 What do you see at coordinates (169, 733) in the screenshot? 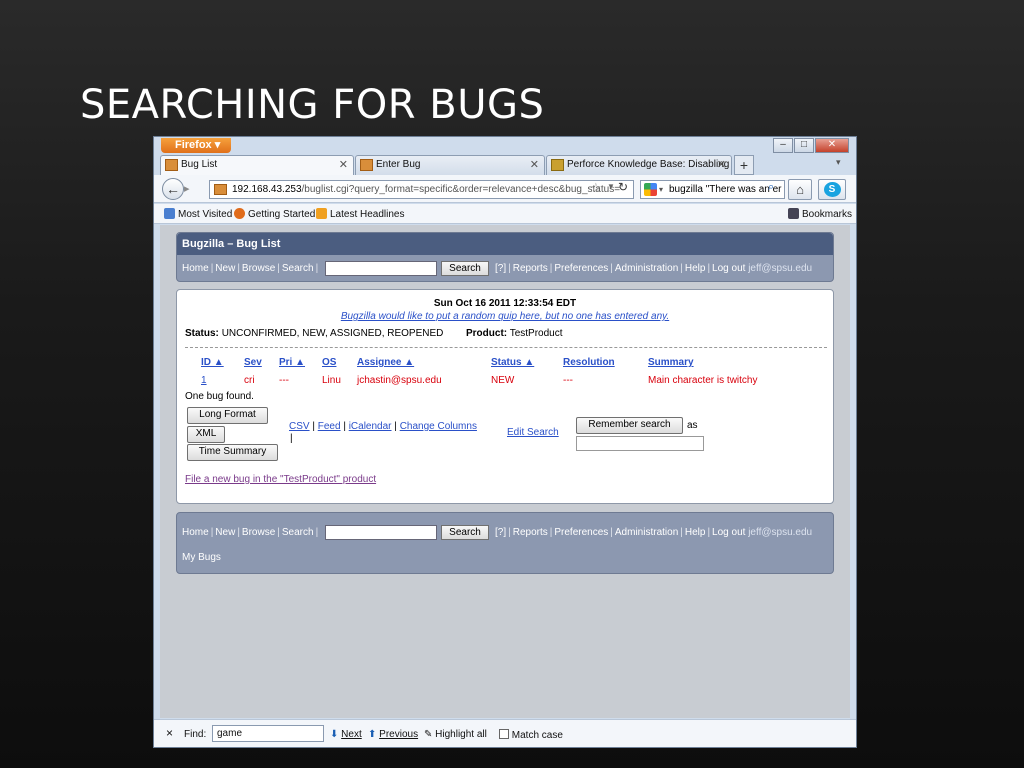
I see `find-close-icon: ×` at bounding box center [169, 733].